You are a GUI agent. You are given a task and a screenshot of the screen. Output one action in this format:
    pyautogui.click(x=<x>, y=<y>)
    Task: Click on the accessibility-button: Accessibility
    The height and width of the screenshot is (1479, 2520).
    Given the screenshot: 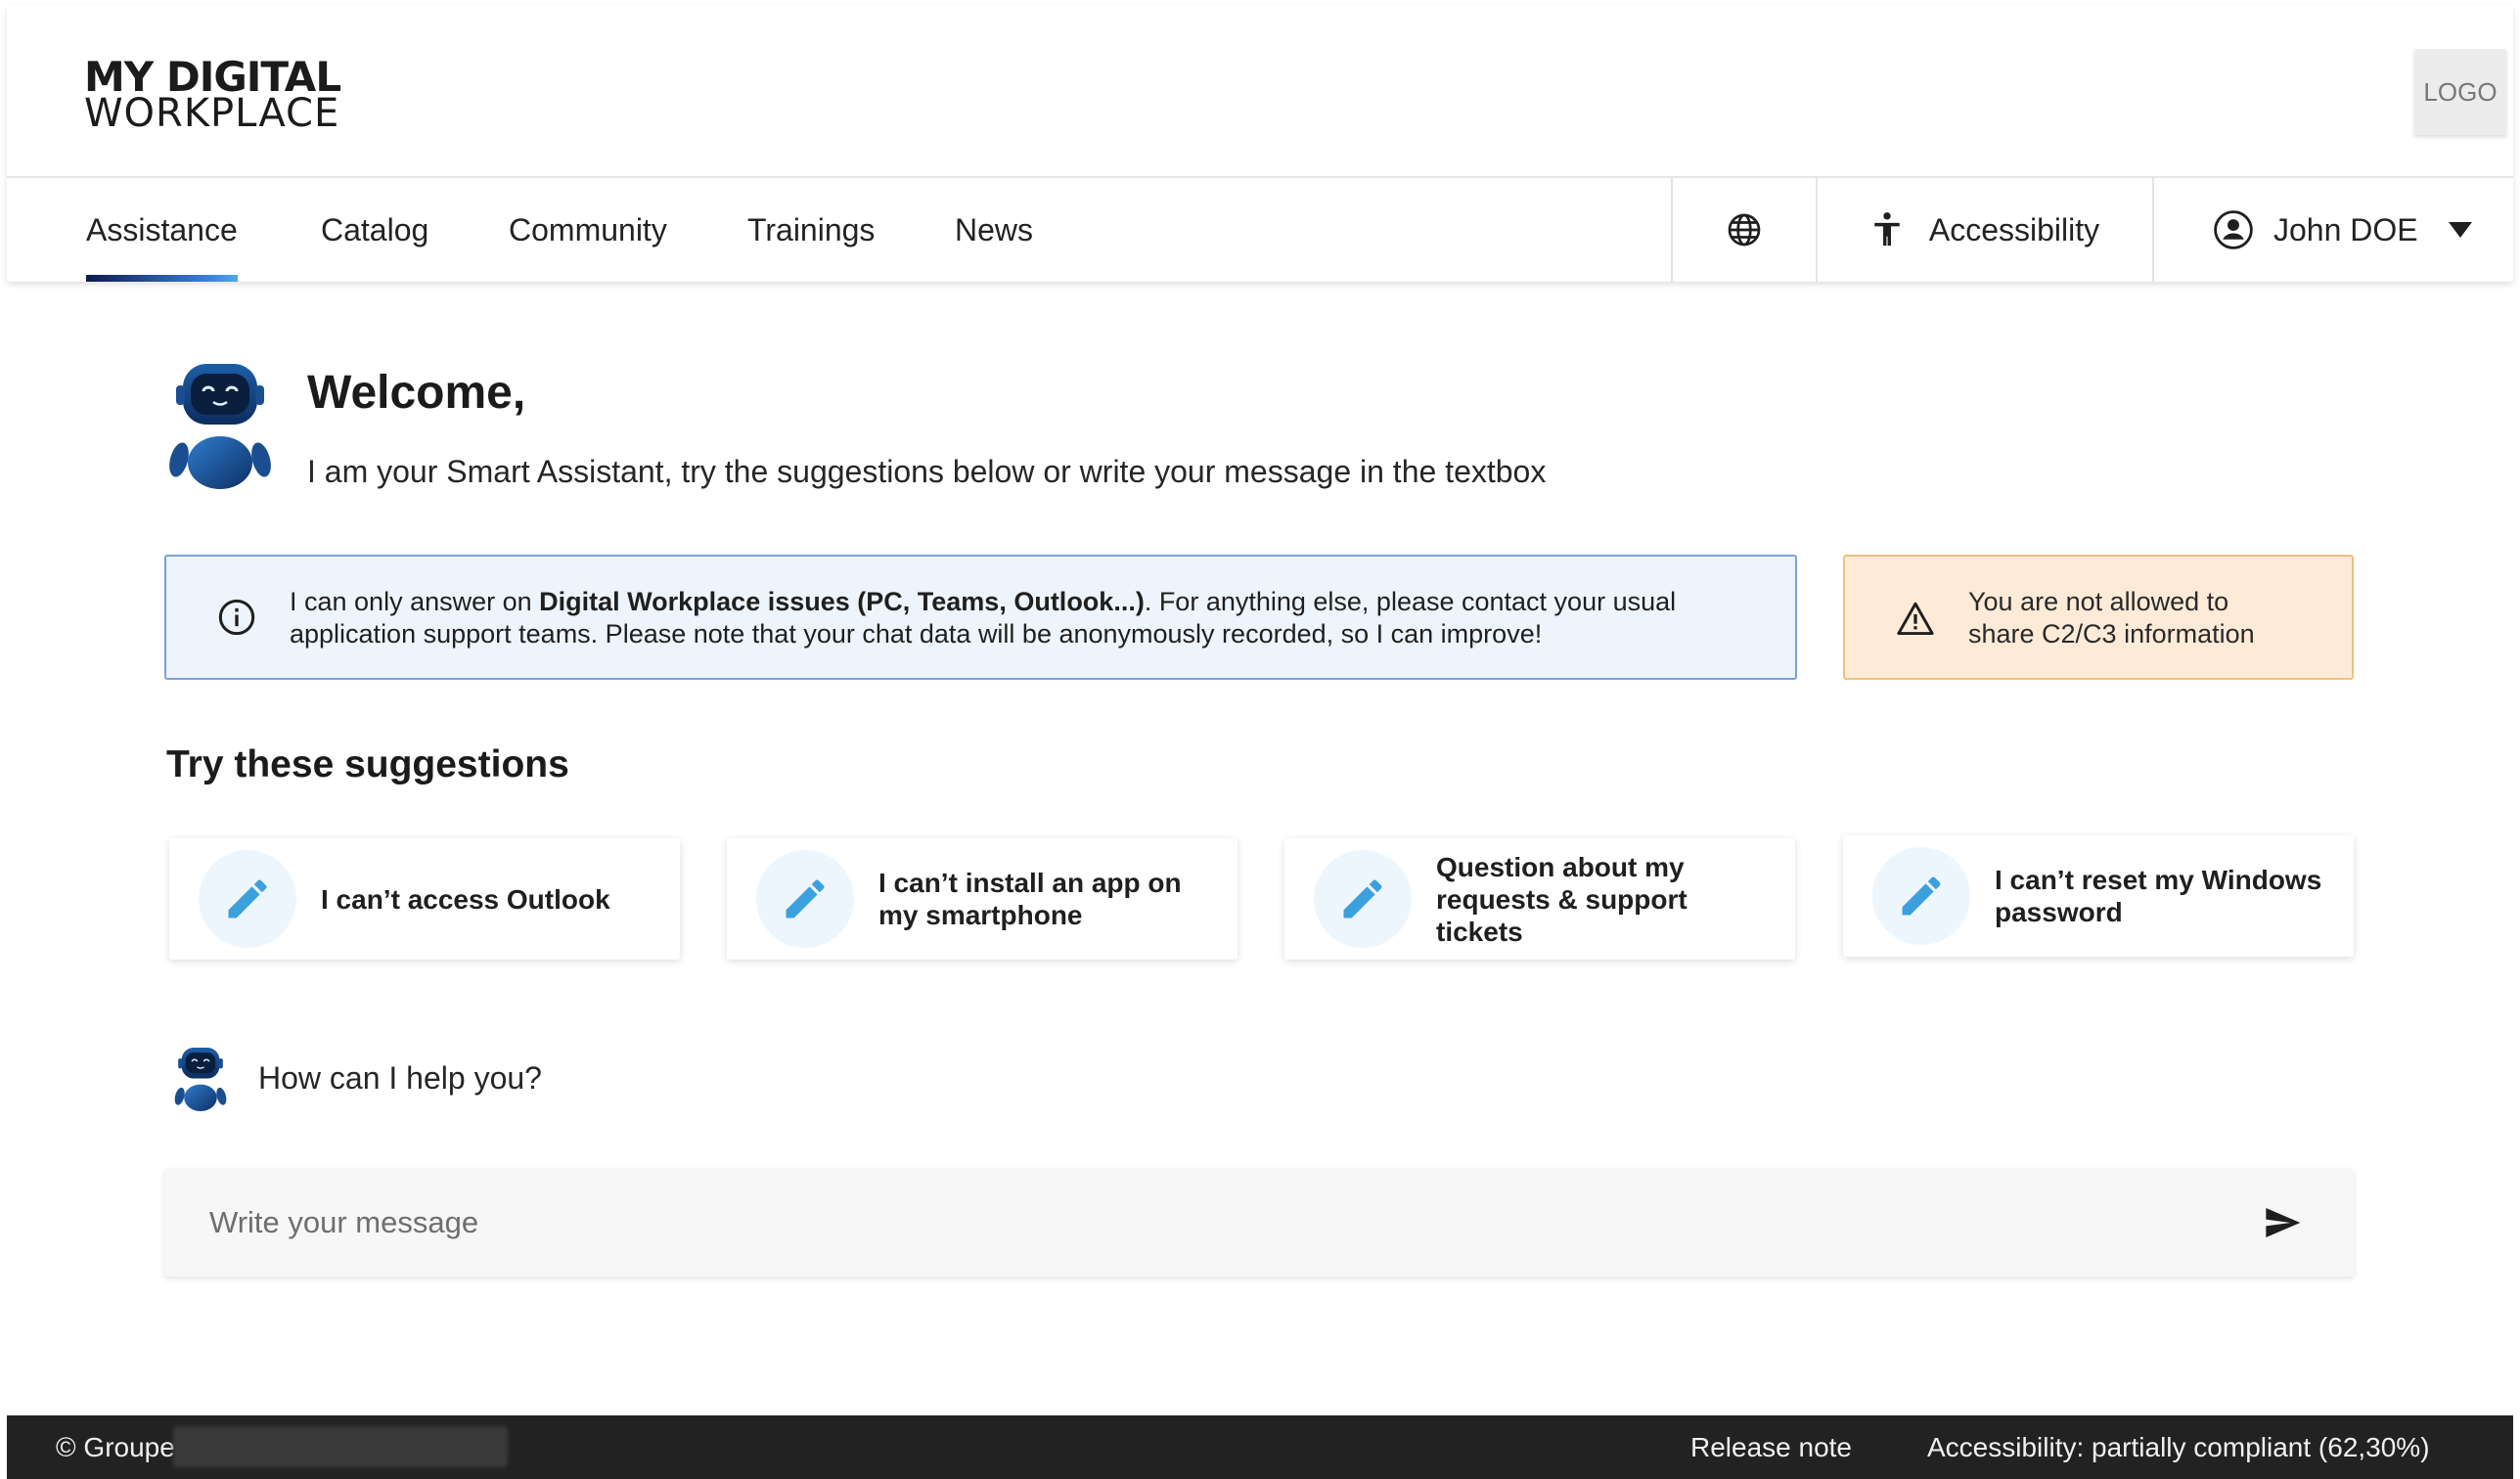 What is the action you would take?
    pyautogui.click(x=1984, y=230)
    